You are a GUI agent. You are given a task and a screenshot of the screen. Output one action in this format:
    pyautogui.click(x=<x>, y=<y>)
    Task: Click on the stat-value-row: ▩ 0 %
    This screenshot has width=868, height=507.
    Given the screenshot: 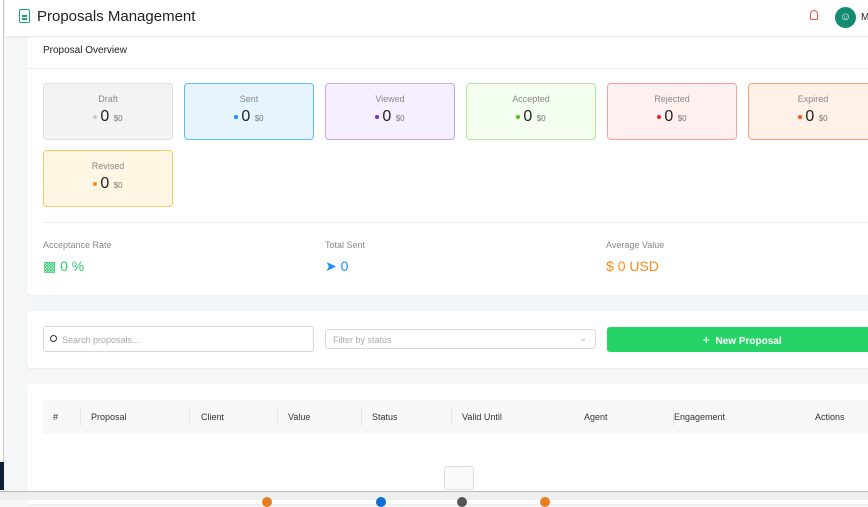 What is the action you would take?
    pyautogui.click(x=77, y=266)
    